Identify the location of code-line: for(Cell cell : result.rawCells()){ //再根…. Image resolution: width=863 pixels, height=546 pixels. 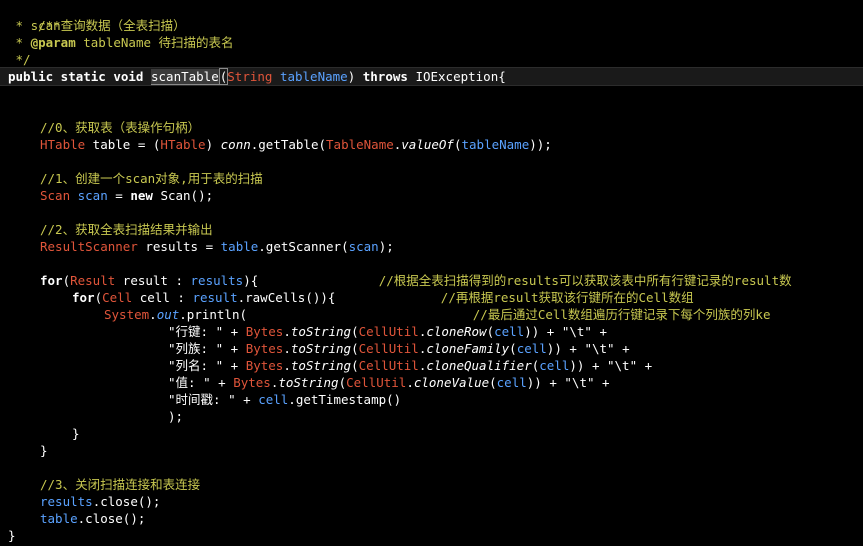
(383, 297).